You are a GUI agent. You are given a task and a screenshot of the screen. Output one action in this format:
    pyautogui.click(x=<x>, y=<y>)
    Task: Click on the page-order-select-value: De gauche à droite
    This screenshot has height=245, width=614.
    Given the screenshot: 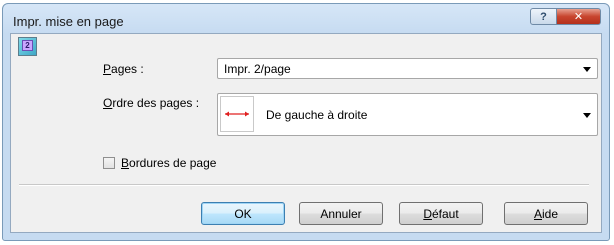 What is the action you would take?
    pyautogui.click(x=317, y=115)
    